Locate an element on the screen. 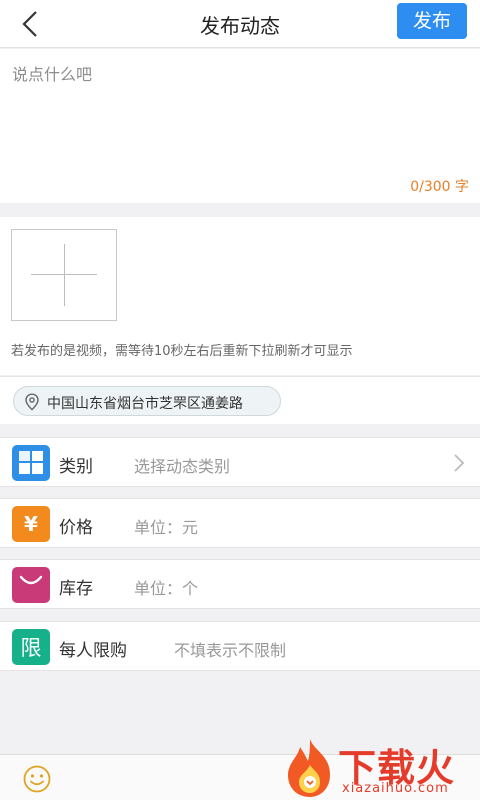  svg-text: 限 is located at coordinates (31, 648).